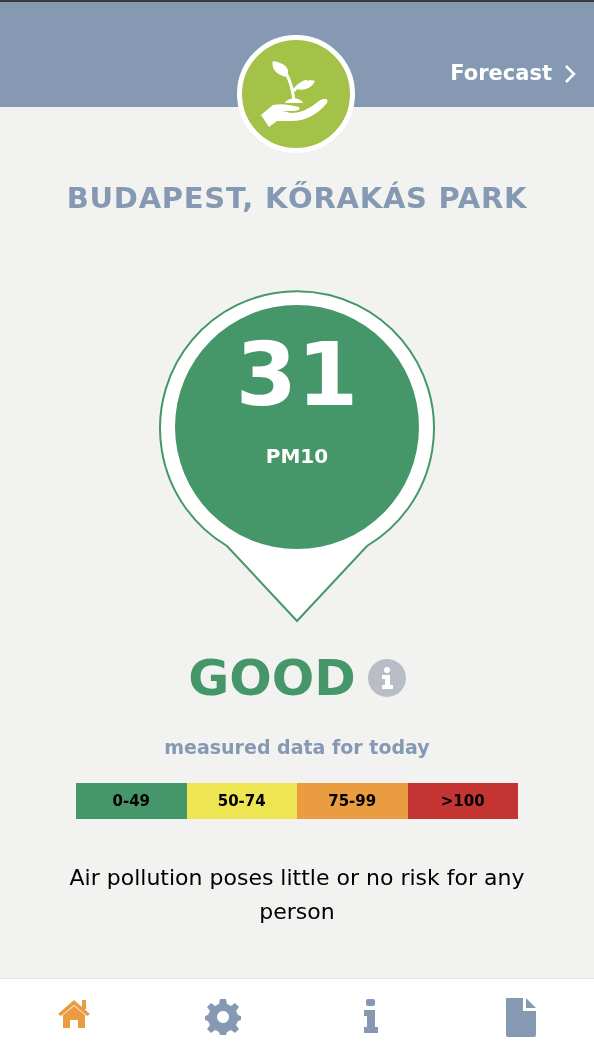 The image size is (594, 1054). Describe the element at coordinates (222, 1016) in the screenshot. I see `settings-icon` at that location.